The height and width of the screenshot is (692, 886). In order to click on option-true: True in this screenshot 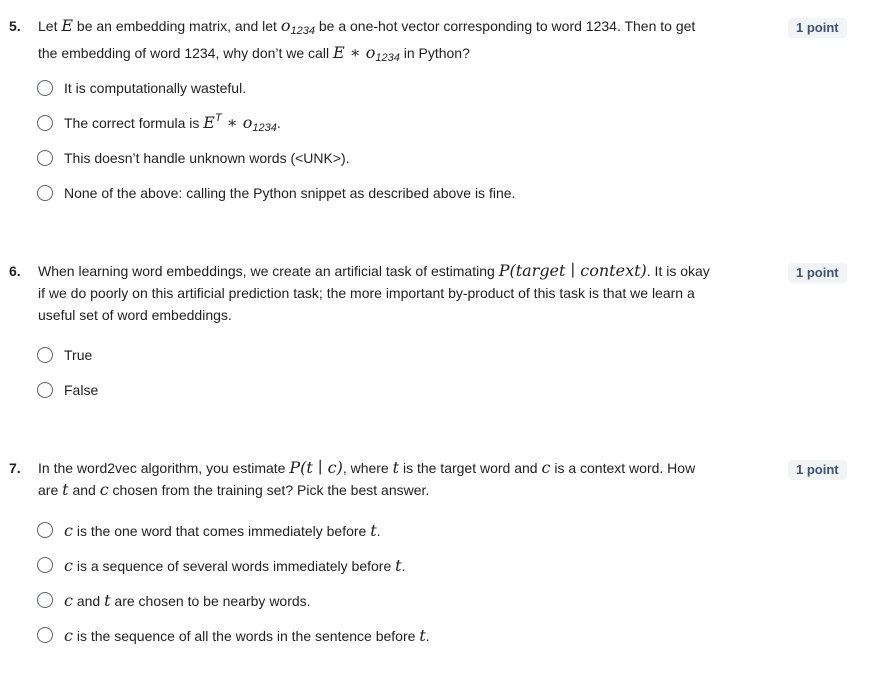, I will do `click(64, 355)`.